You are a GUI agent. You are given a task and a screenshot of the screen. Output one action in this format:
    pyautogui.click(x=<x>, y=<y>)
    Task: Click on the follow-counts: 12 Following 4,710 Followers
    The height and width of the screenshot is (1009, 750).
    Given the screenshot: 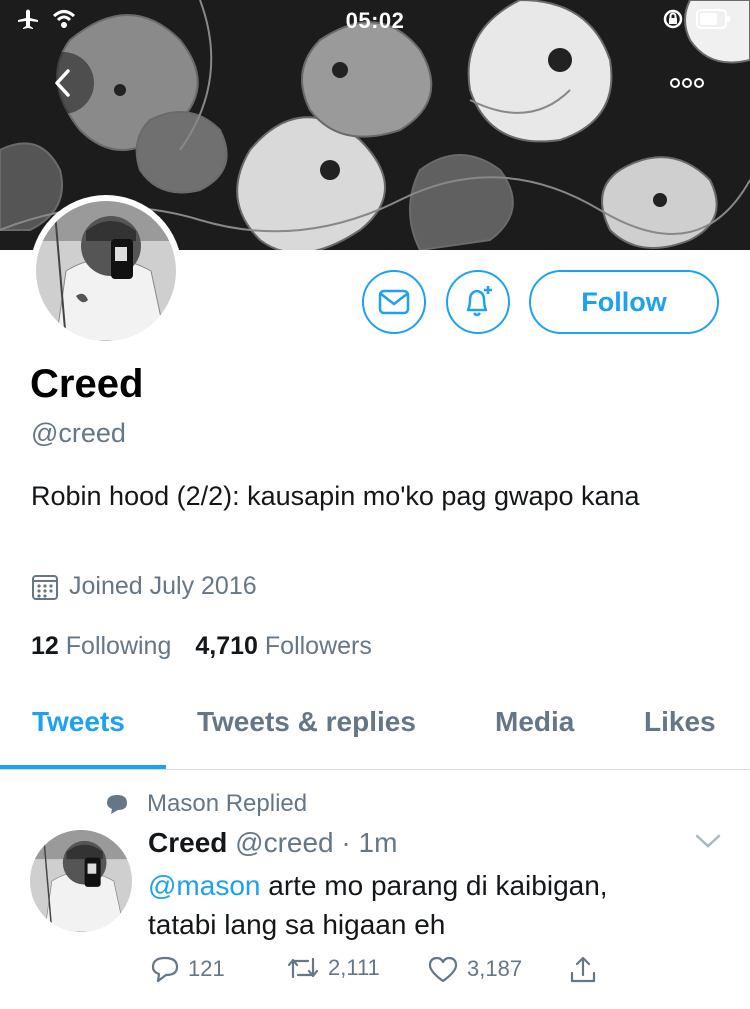 What is the action you would take?
    pyautogui.click(x=201, y=646)
    